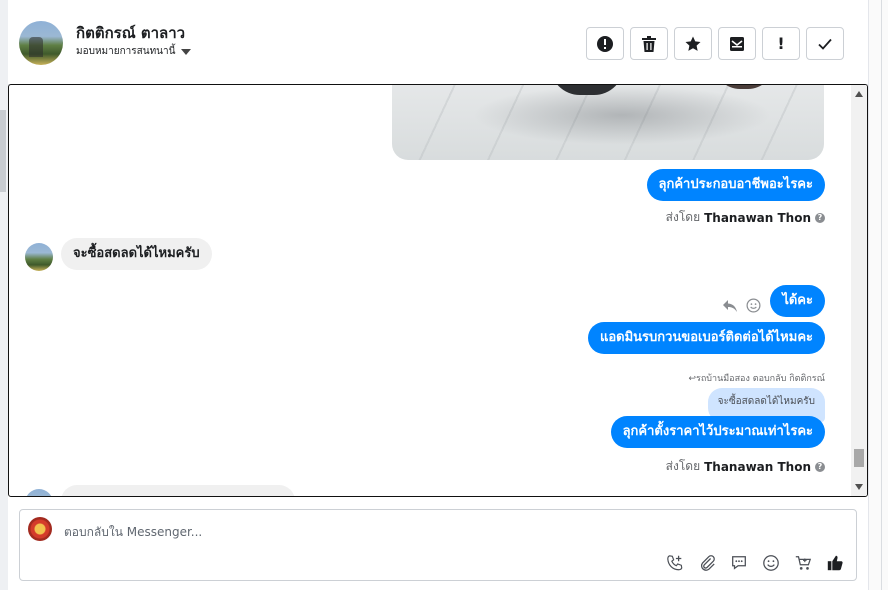 This screenshot has height=590, width=888. I want to click on incoming-message-cut, so click(178, 490).